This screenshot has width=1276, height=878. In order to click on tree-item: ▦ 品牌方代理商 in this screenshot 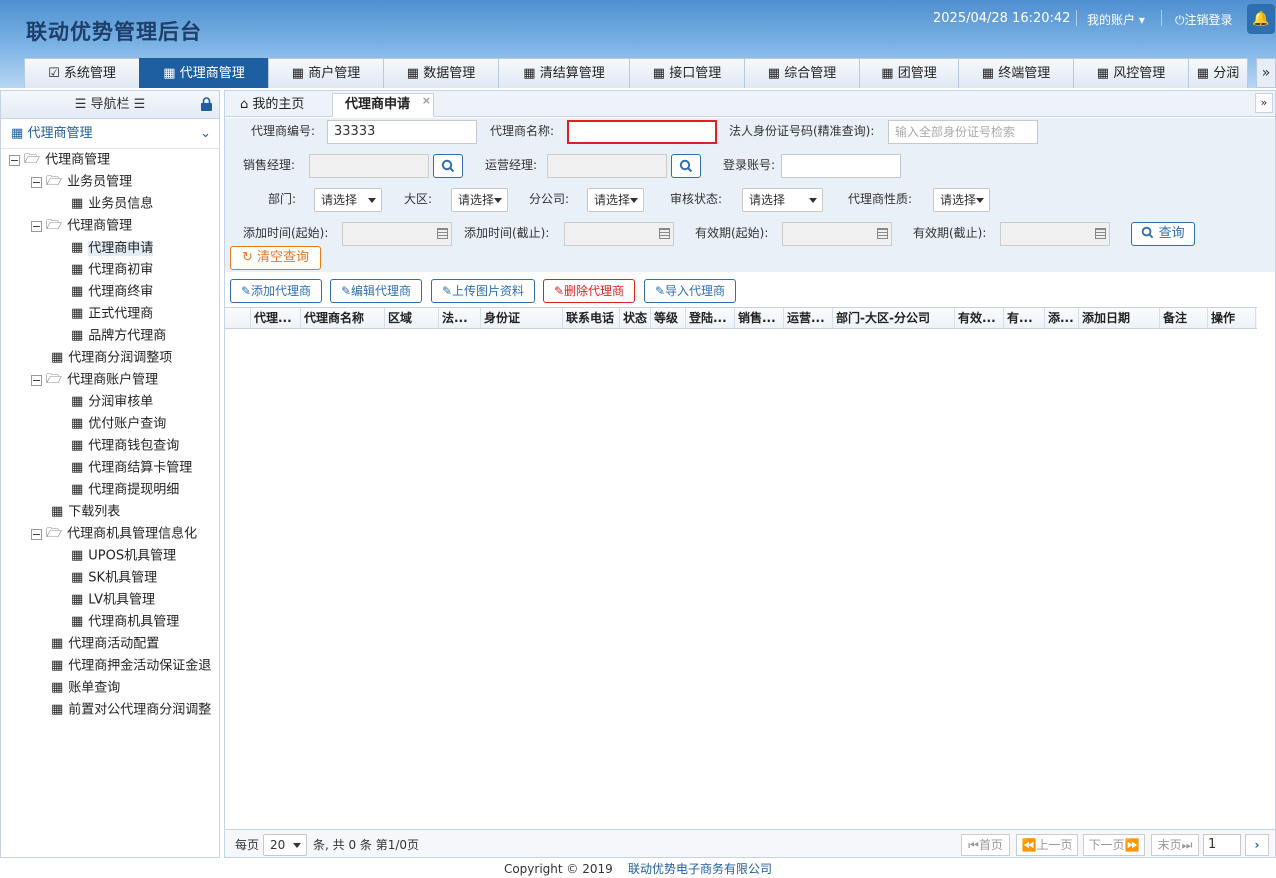, I will do `click(145, 336)`.